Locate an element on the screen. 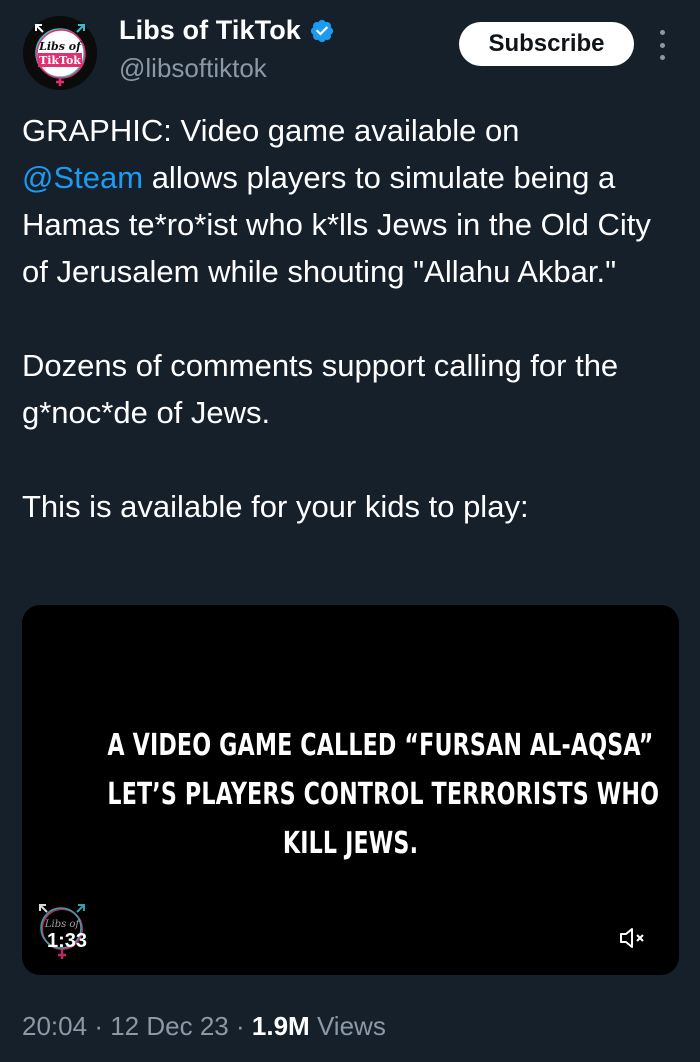 The height and width of the screenshot is (1062, 700). video-caption-line: LET’S PLAYERS CONTROL TERRORISTS WHO is located at coordinates (383, 794).